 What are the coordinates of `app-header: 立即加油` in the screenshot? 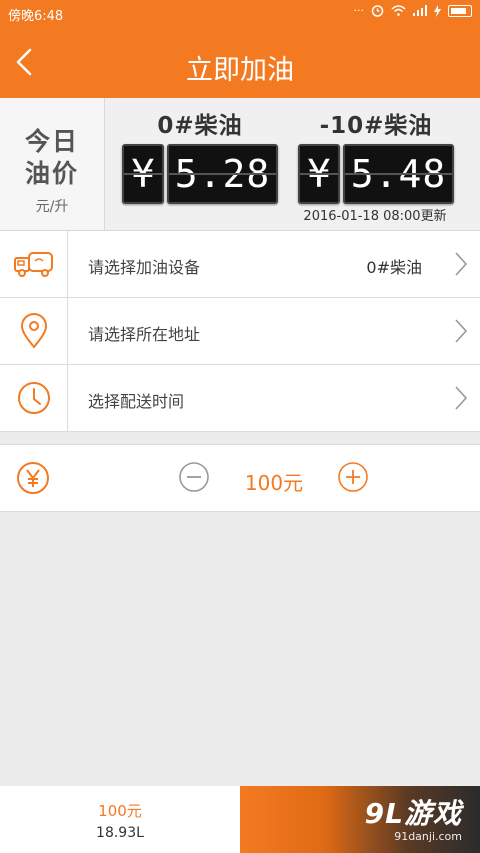 It's located at (240, 62).